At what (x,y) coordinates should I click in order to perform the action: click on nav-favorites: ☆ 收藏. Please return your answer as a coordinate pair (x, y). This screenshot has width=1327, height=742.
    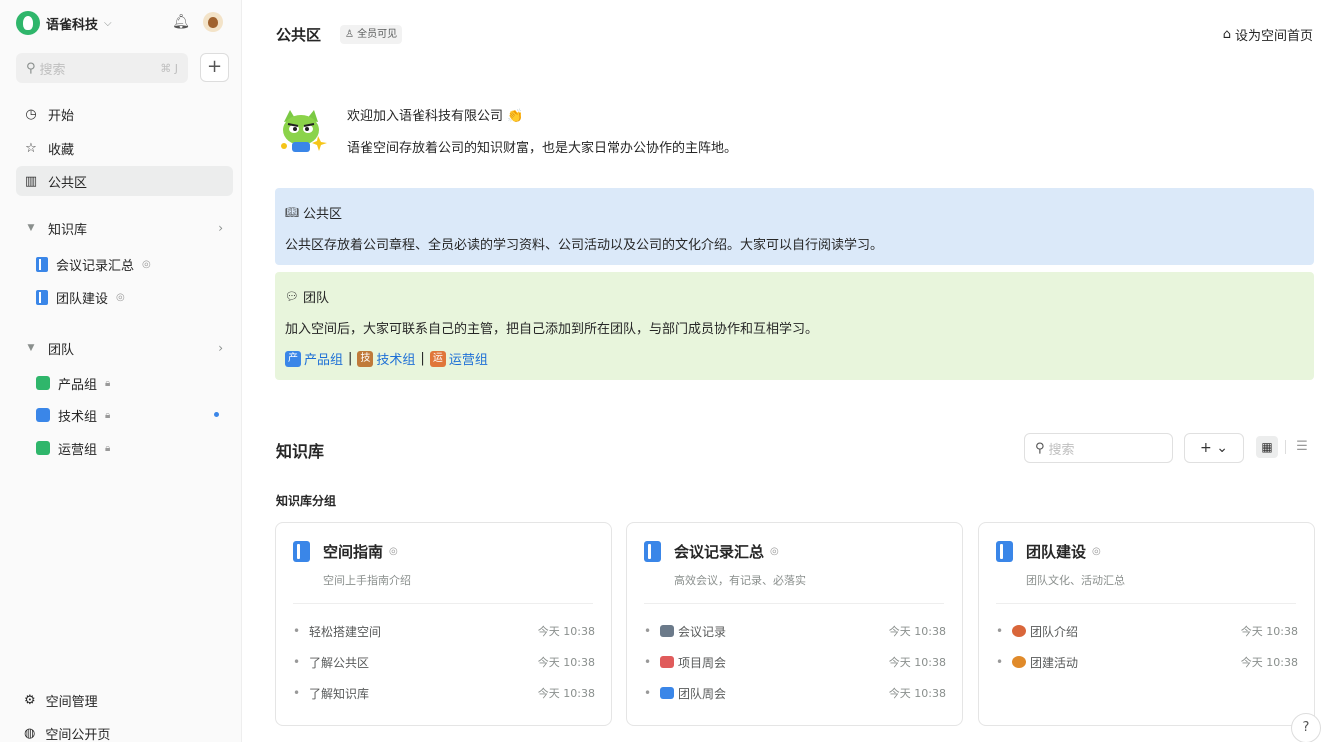
    Looking at the image, I should click on (124, 148).